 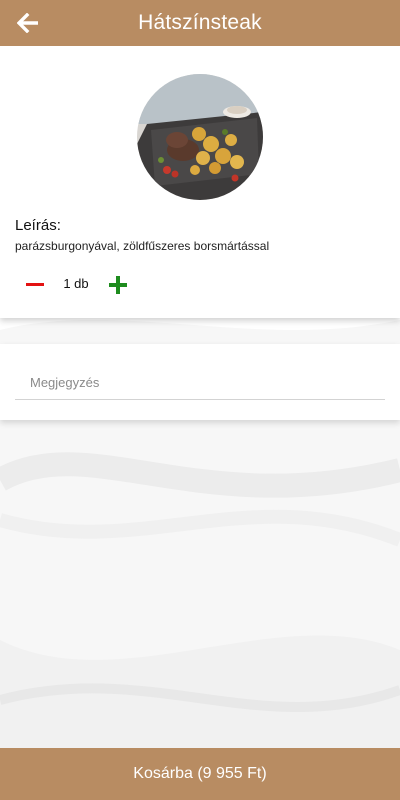 What do you see at coordinates (76, 283) in the screenshot?
I see `quantity-value: 1 db` at bounding box center [76, 283].